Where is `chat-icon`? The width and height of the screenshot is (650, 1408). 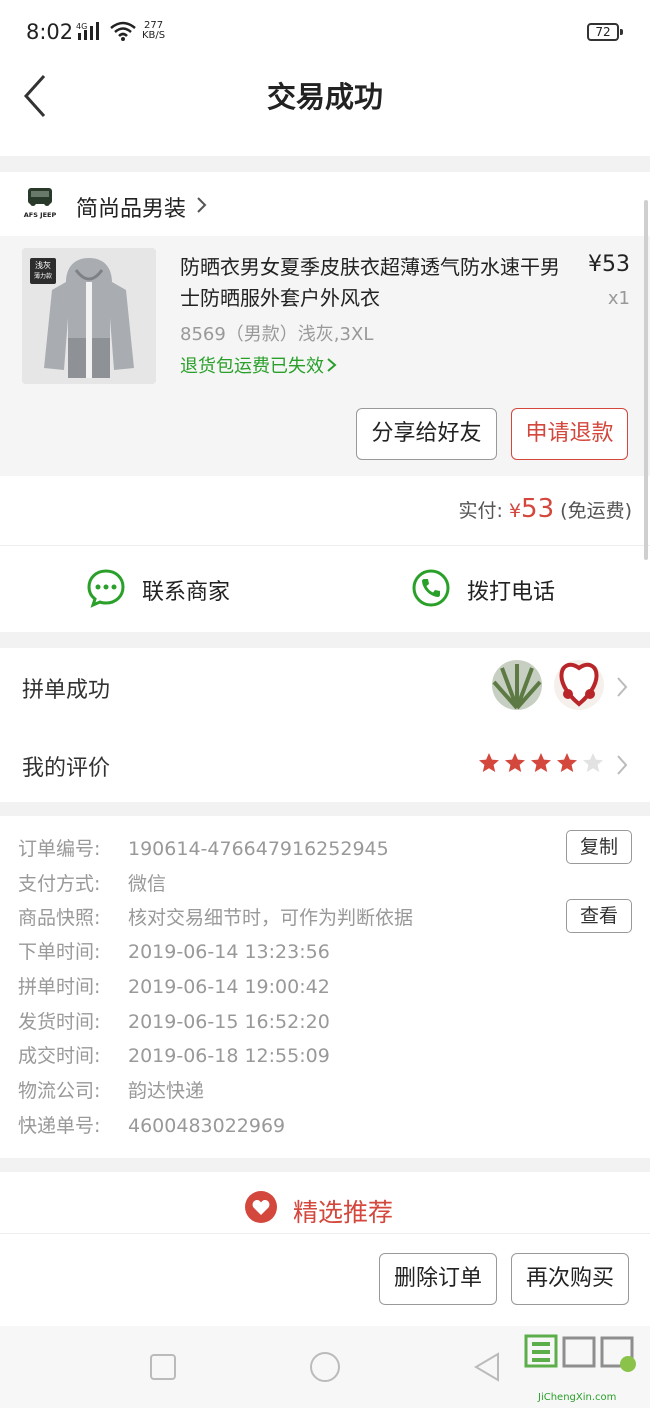
chat-icon is located at coordinates (106, 588).